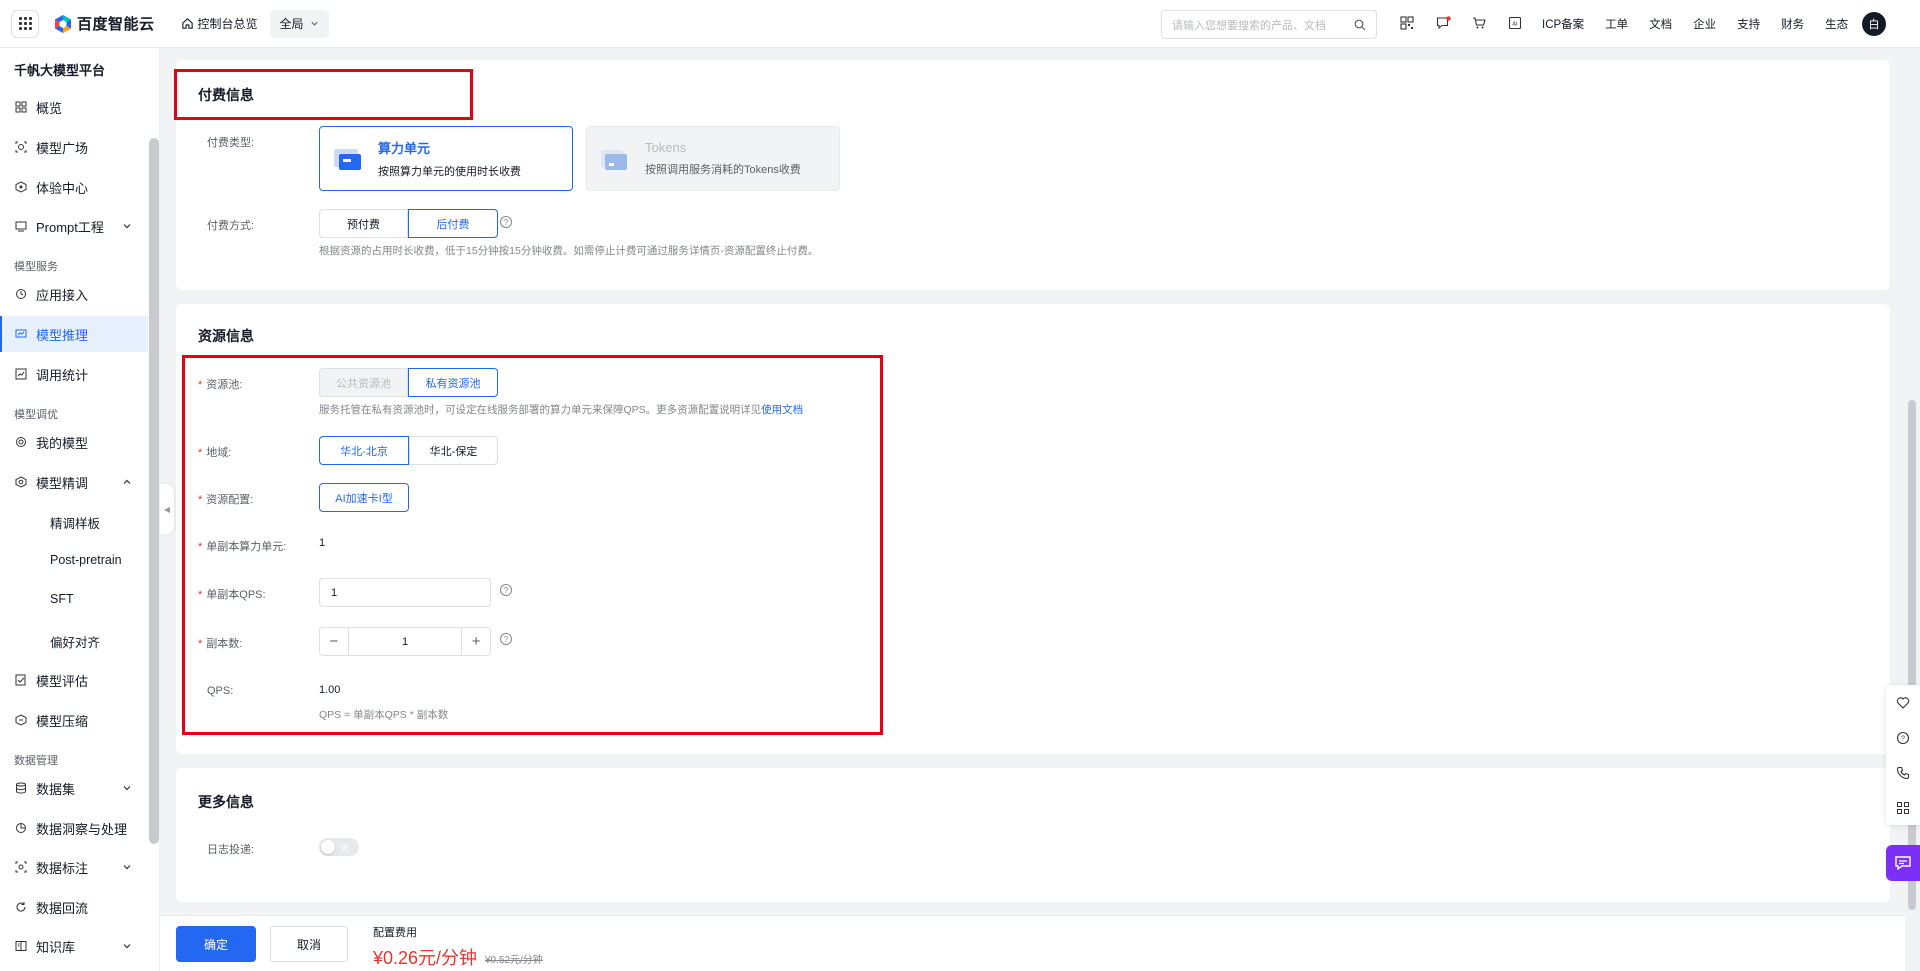  I want to click on sidebar-group-model-tuning: 模型调优, so click(36, 415).